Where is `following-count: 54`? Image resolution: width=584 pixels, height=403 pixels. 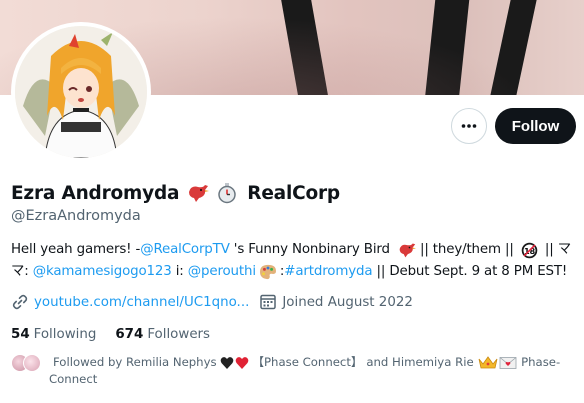 following-count: 54 is located at coordinates (20, 334).